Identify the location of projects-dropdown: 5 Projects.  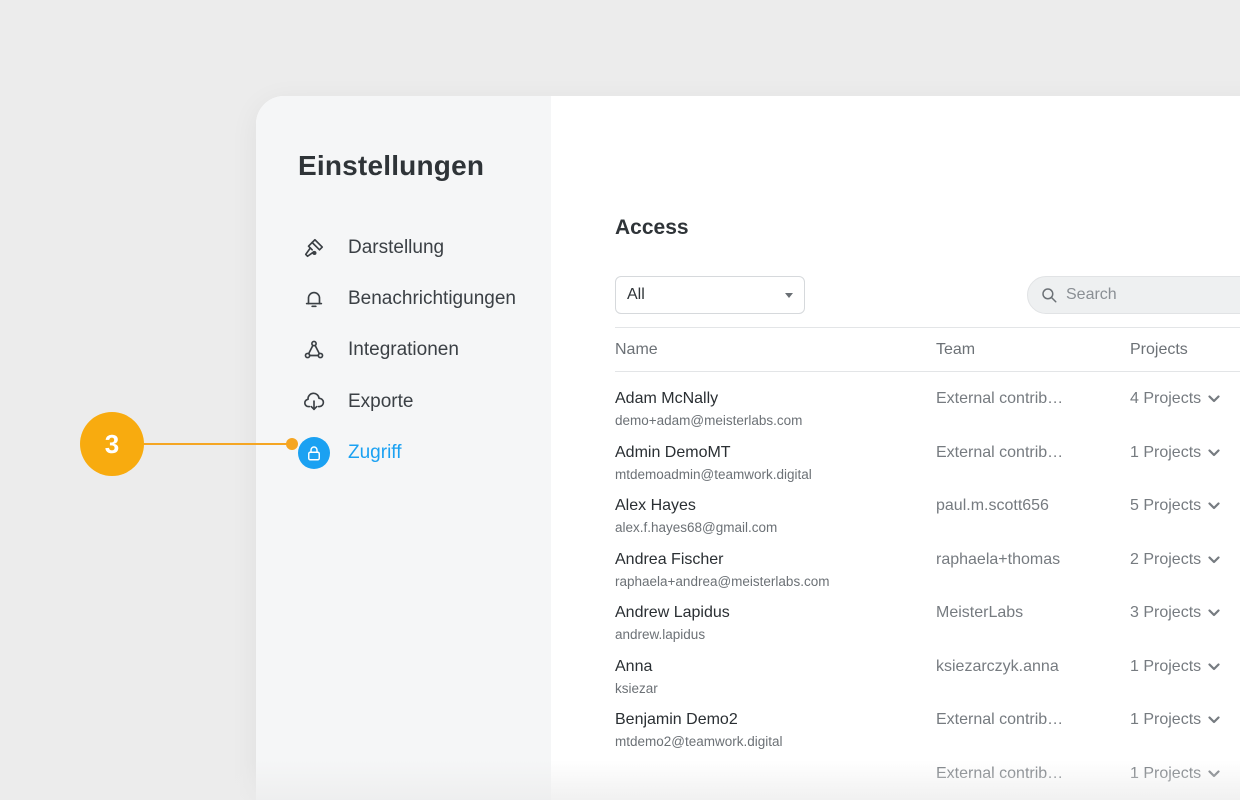
(1175, 506).